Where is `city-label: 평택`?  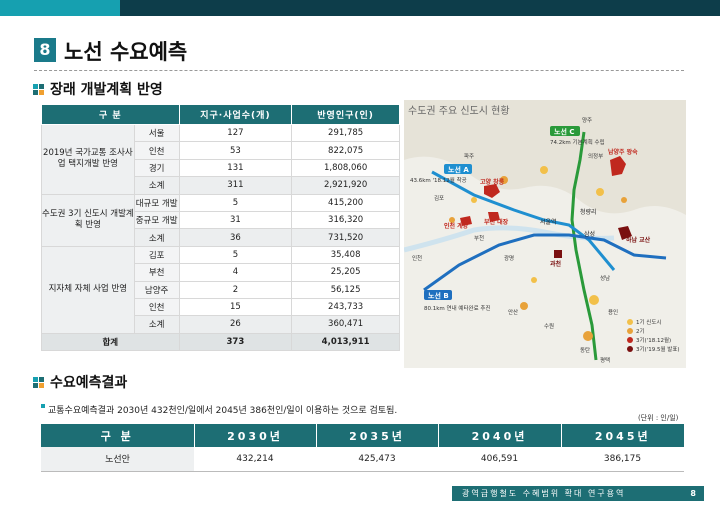 city-label: 평택 is located at coordinates (605, 360).